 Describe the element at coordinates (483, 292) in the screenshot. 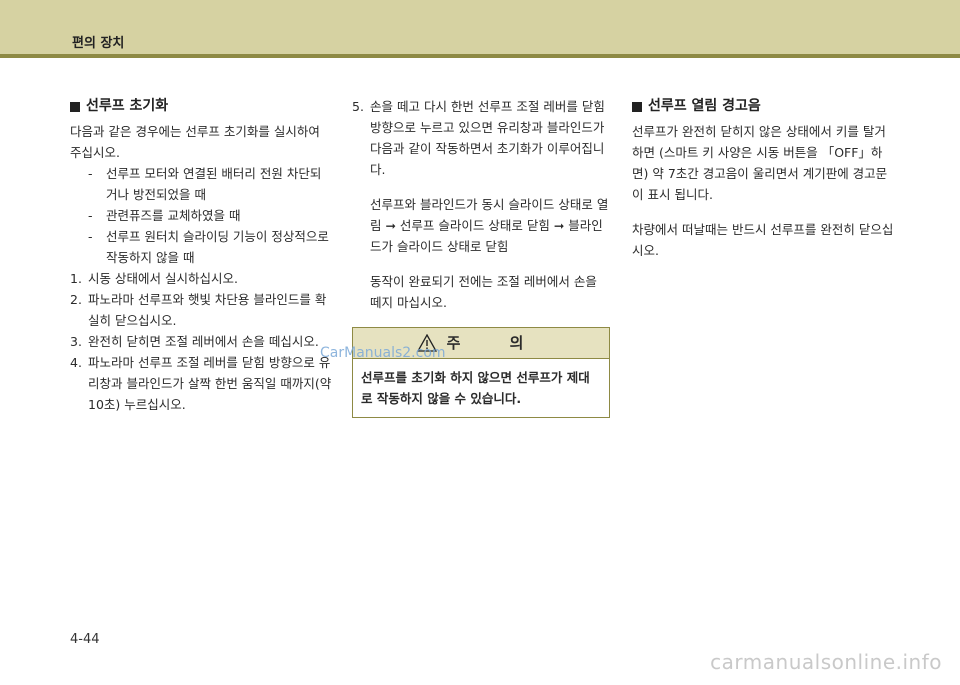

I see `reset-note: 동작이 완료되기 전에는 조절 레버에서 손을 떼지 마십시오.` at that location.